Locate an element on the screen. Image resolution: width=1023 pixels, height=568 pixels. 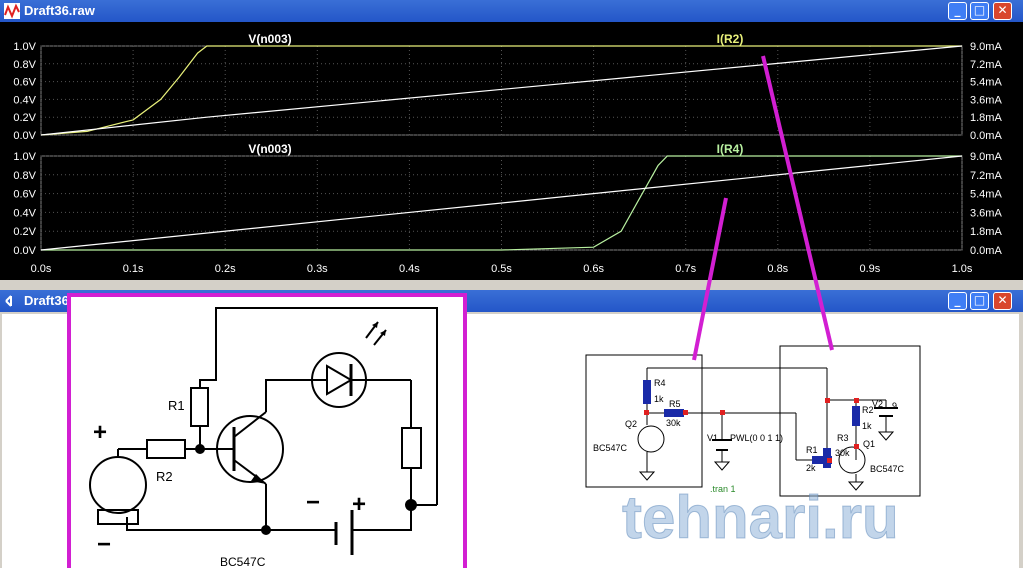
x-tick-label: 0.1s is located at coordinates (133, 269).